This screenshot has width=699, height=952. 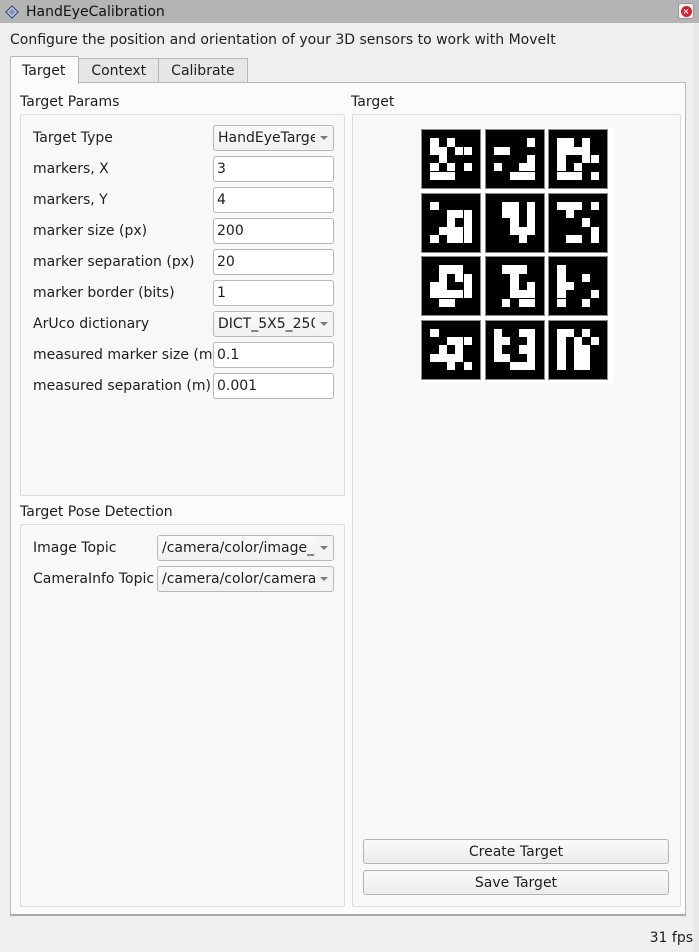 I want to click on chevron-down-icon, so click(x=324, y=548).